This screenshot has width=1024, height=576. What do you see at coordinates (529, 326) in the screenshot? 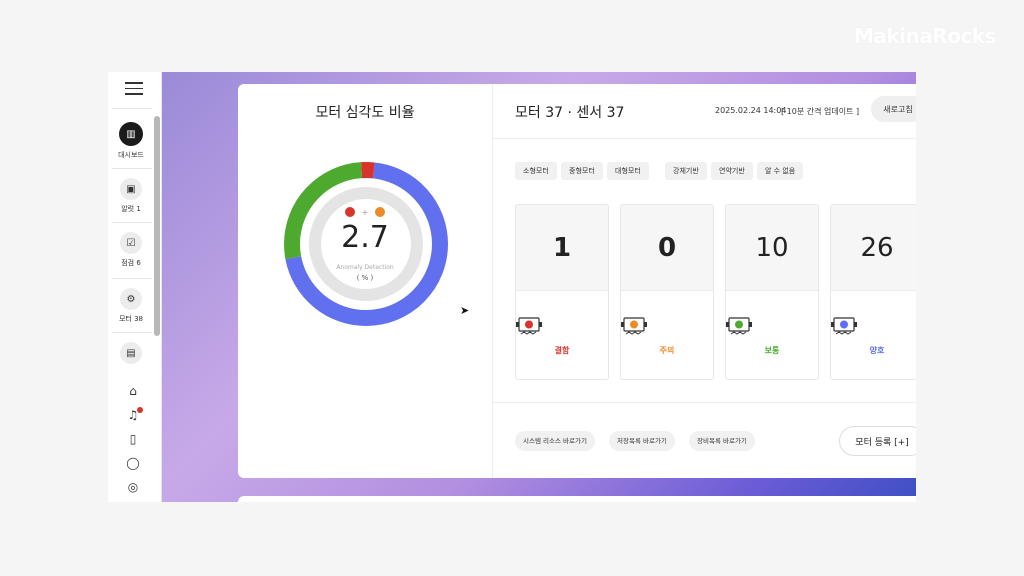
I see `motor-fault-icon` at bounding box center [529, 326].